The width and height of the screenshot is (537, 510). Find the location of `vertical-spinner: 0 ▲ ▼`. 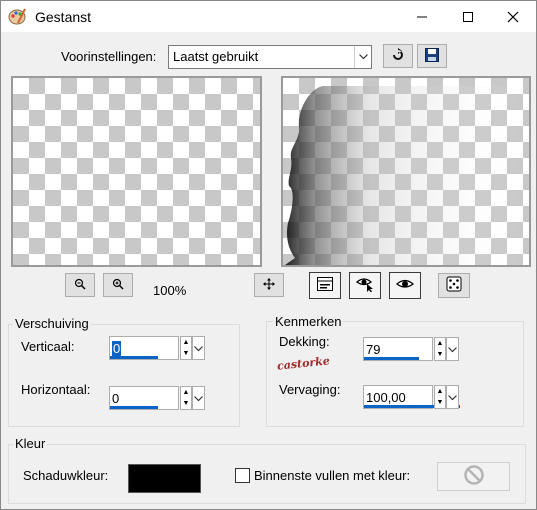

vertical-spinner: 0 ▲ ▼ is located at coordinates (157, 349).